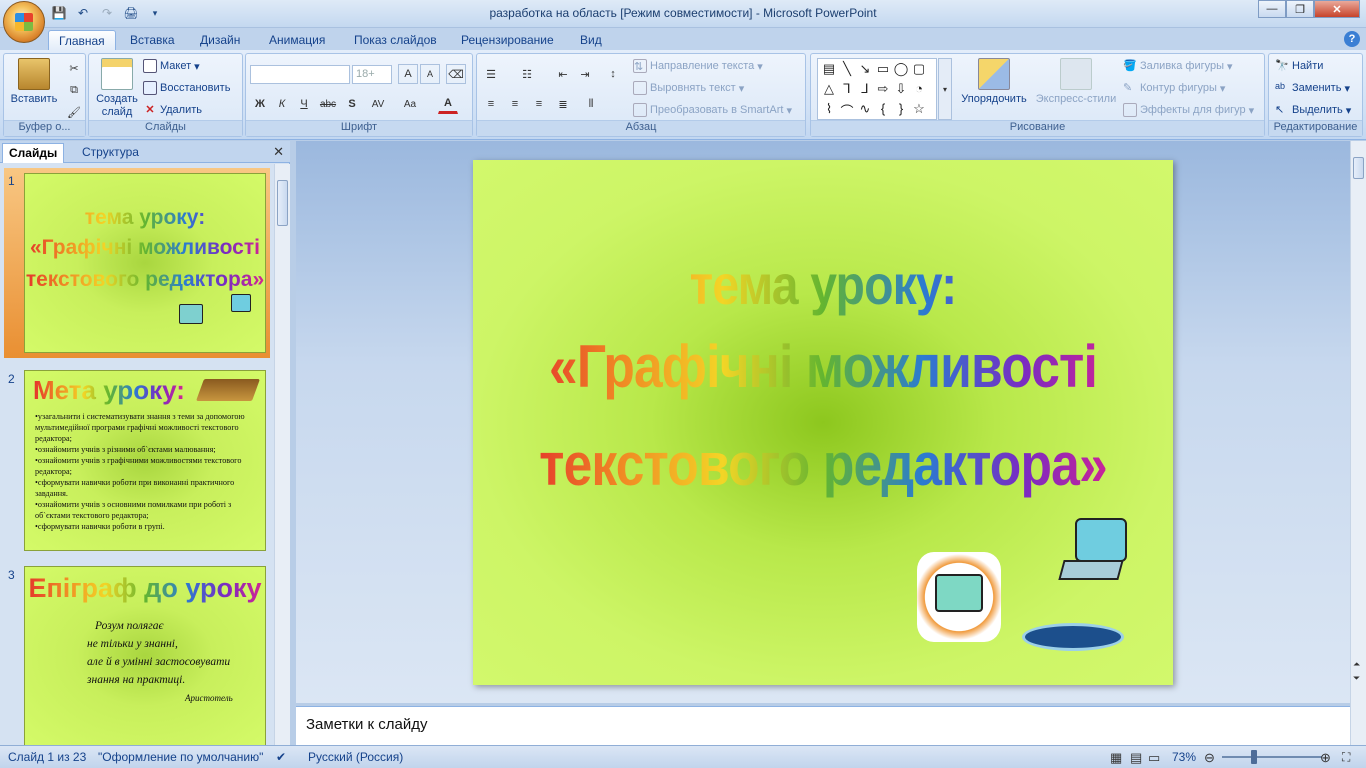  Describe the element at coordinates (172, 110) in the screenshot. I see `delete-slide-button: ✕ Удалить` at that location.